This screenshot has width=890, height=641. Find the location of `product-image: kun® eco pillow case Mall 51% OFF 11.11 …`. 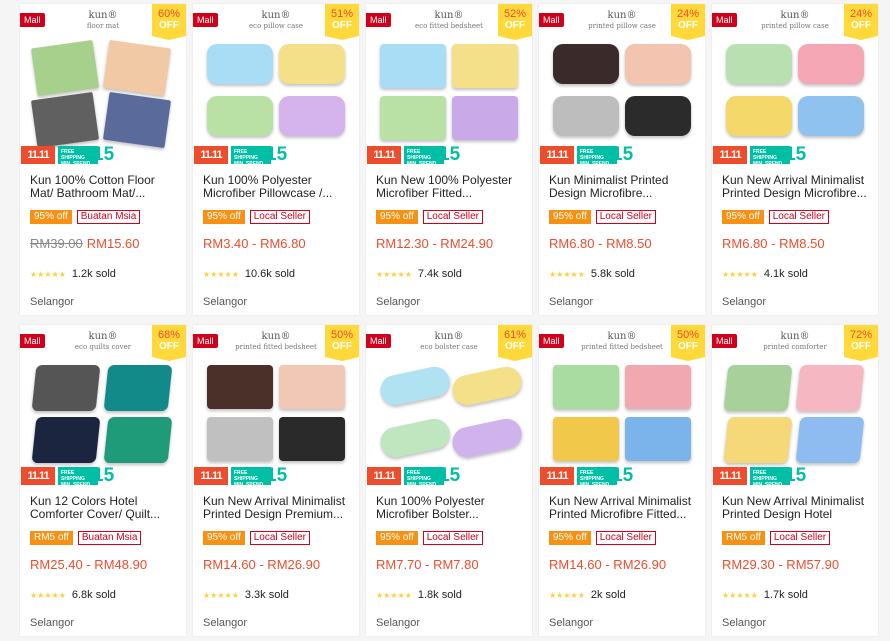

product-image: kun® eco pillow case Mall 51% OFF 11.11 … is located at coordinates (276, 88).